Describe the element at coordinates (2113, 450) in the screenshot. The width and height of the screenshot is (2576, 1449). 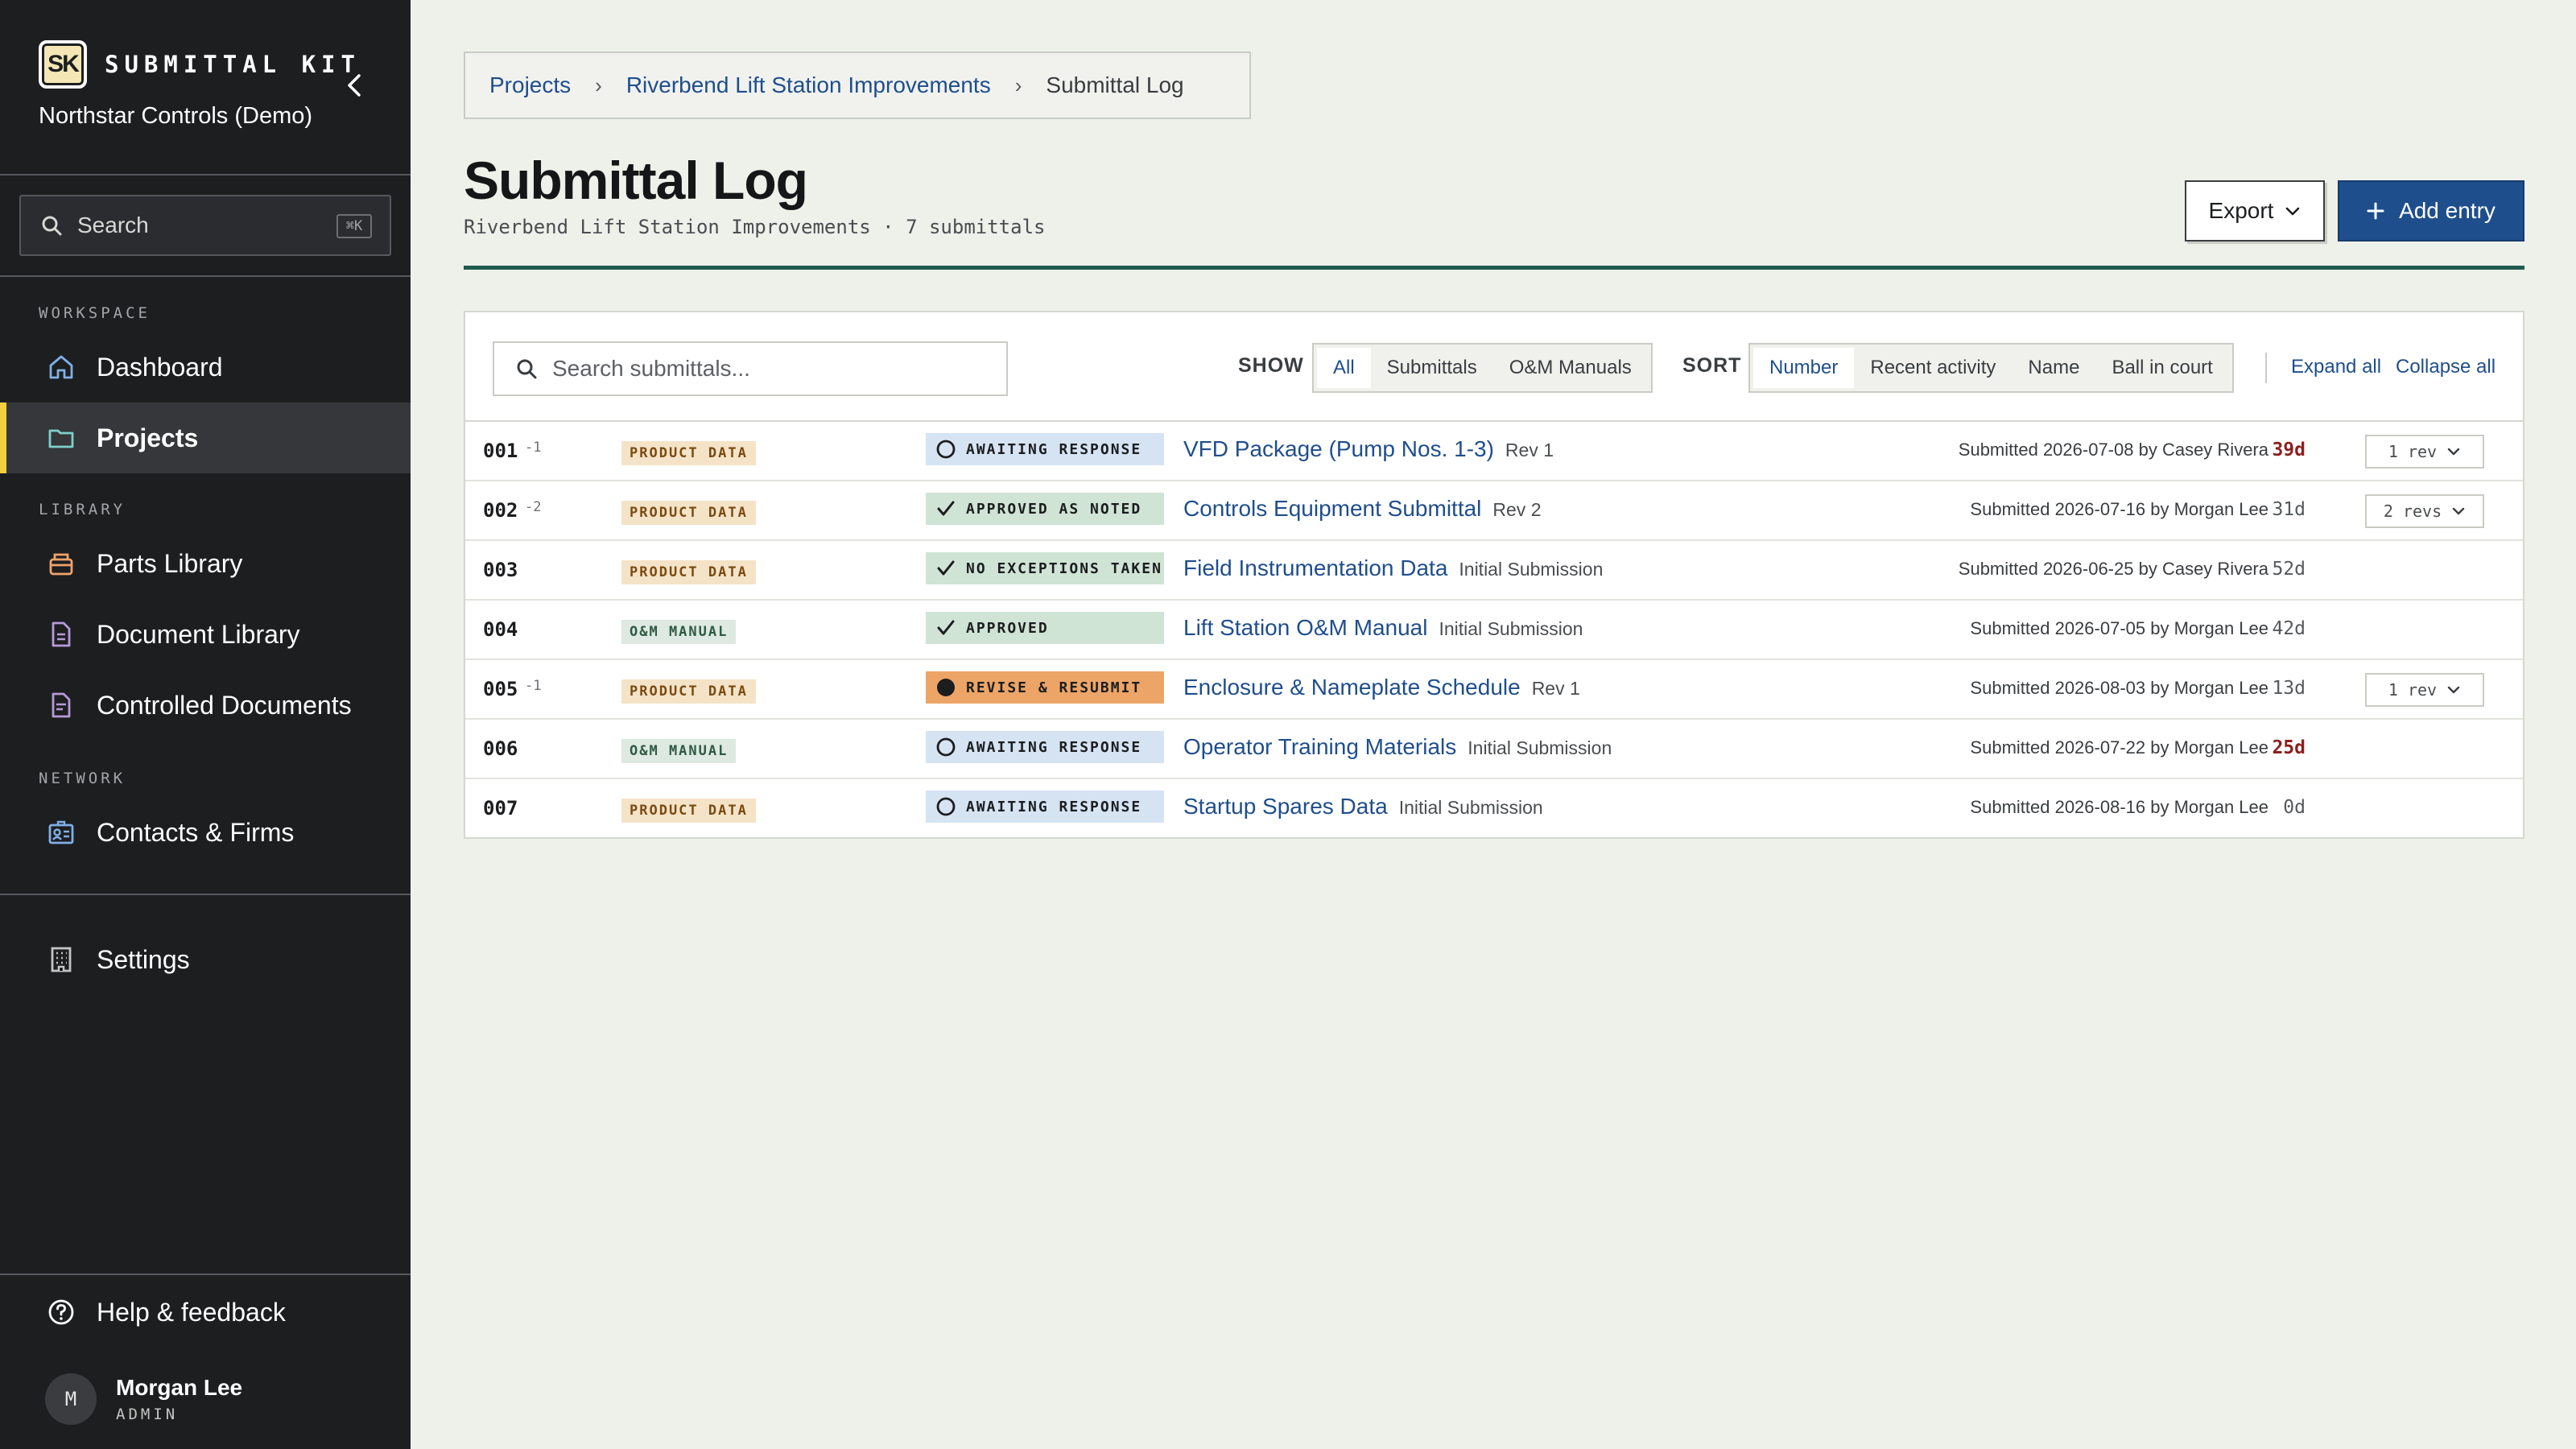
I see `submitted-meta: Submitted 2026-07-08 by Casey Rivera` at that location.